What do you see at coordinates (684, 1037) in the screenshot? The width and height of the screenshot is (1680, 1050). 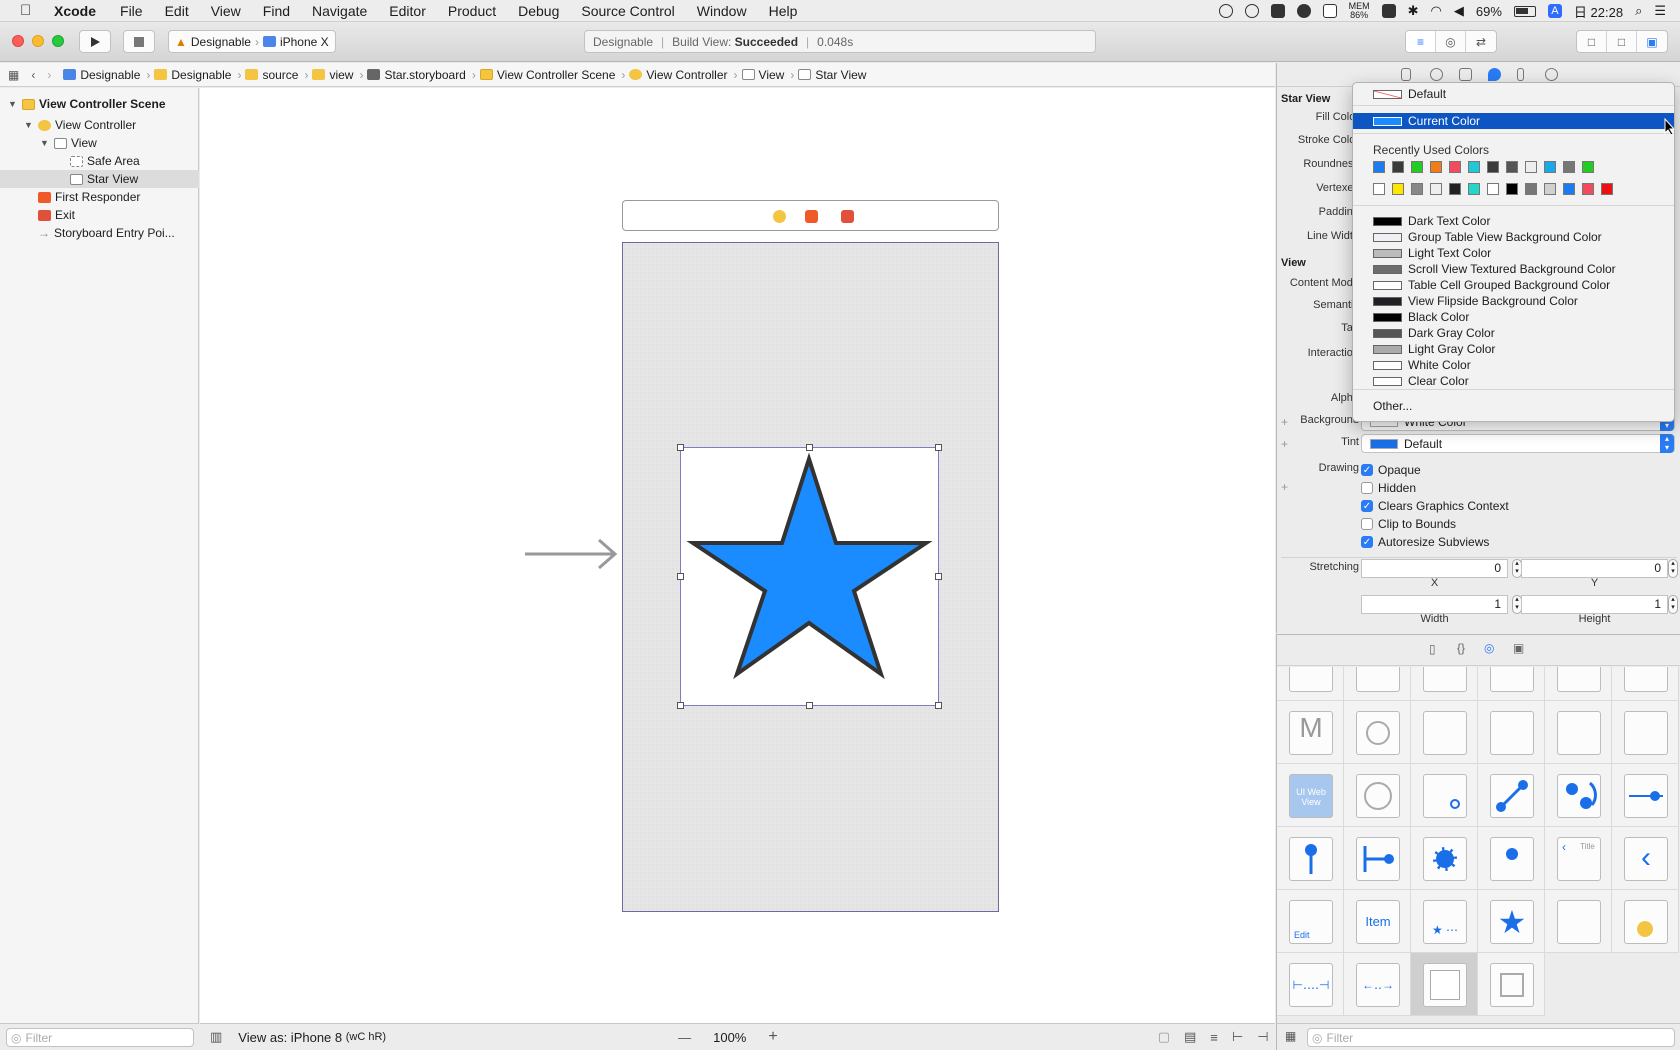 I see `zoom-out-button: —` at bounding box center [684, 1037].